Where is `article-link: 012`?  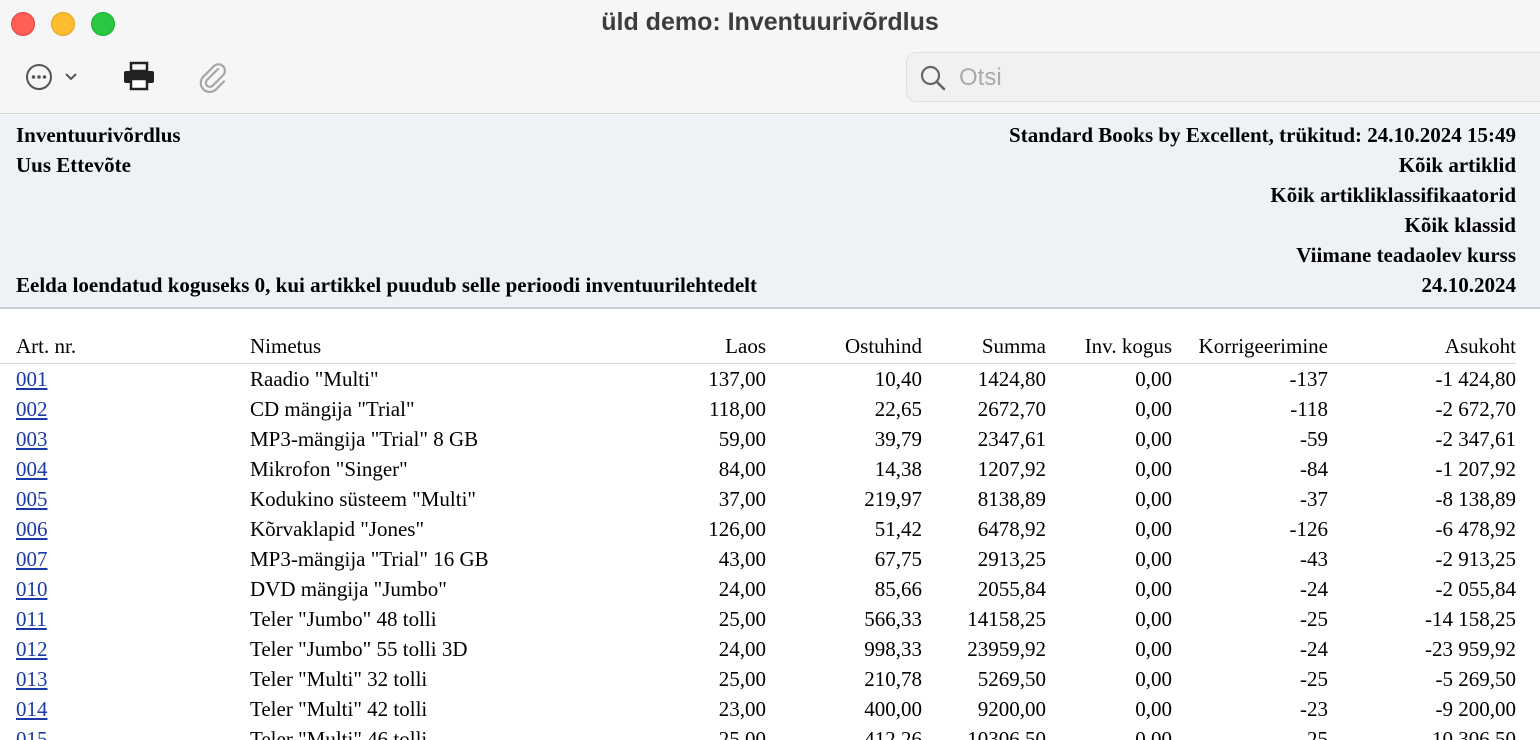
article-link: 012 is located at coordinates (32, 649).